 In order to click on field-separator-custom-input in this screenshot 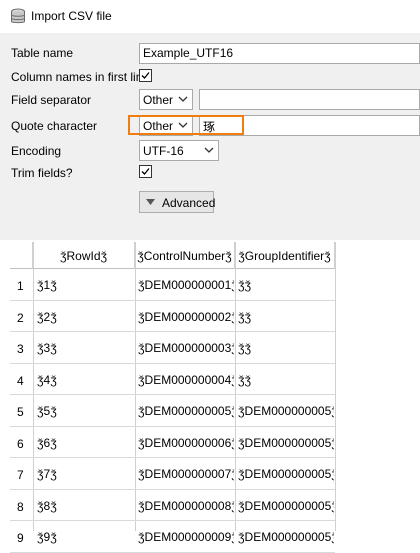, I will do `click(309, 99)`.